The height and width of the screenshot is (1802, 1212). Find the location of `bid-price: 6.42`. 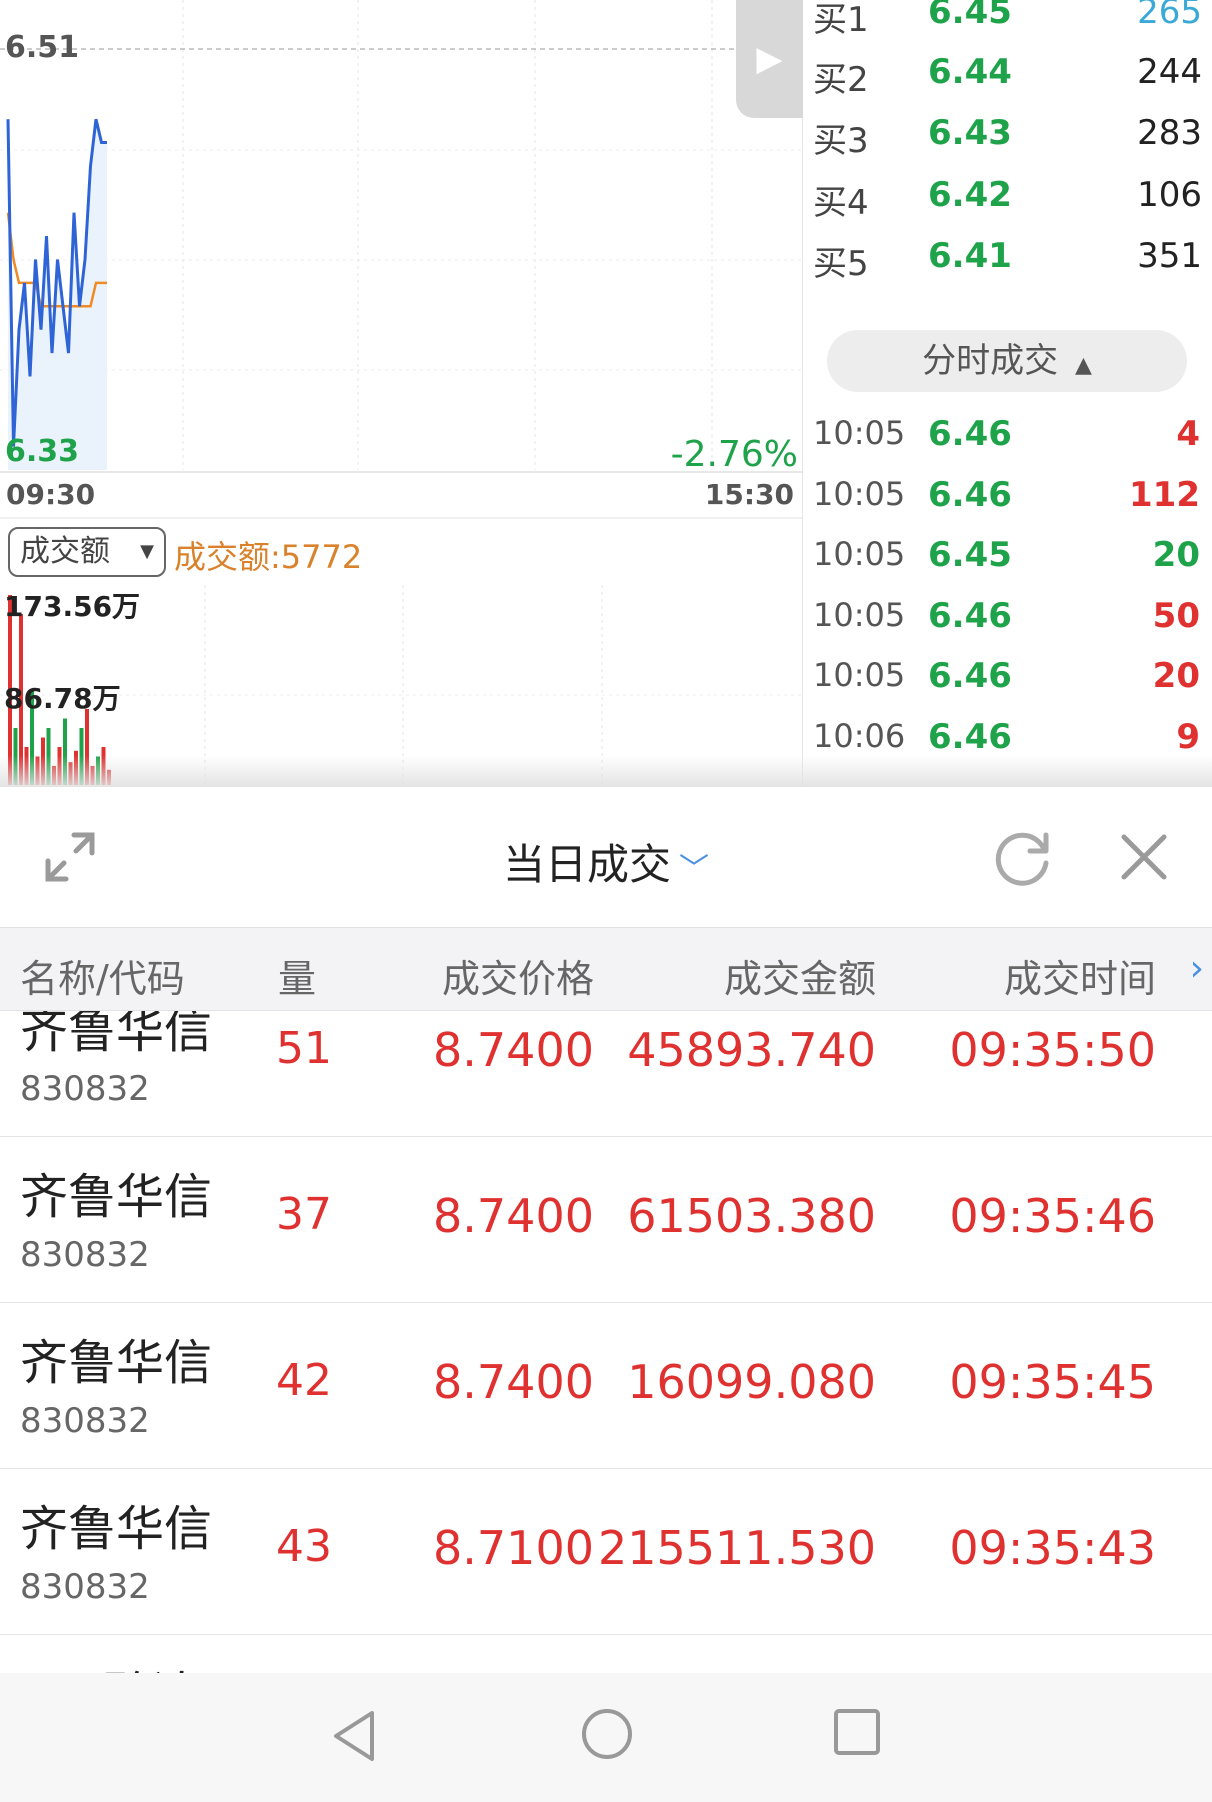

bid-price: 6.42 is located at coordinates (970, 195).